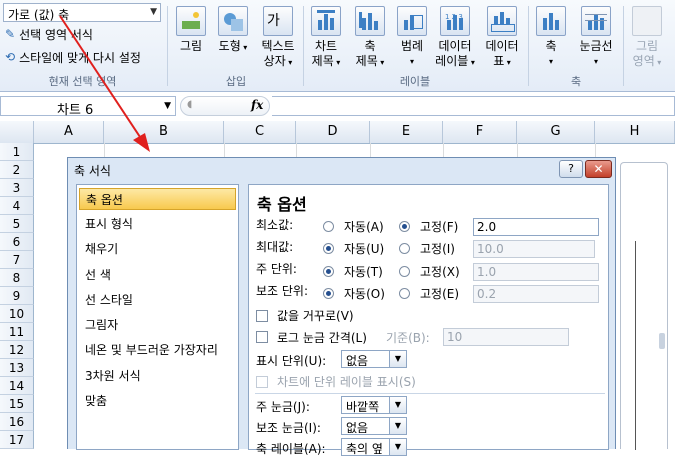 The height and width of the screenshot is (457, 675). I want to click on row-header: 8, so click(17, 278).